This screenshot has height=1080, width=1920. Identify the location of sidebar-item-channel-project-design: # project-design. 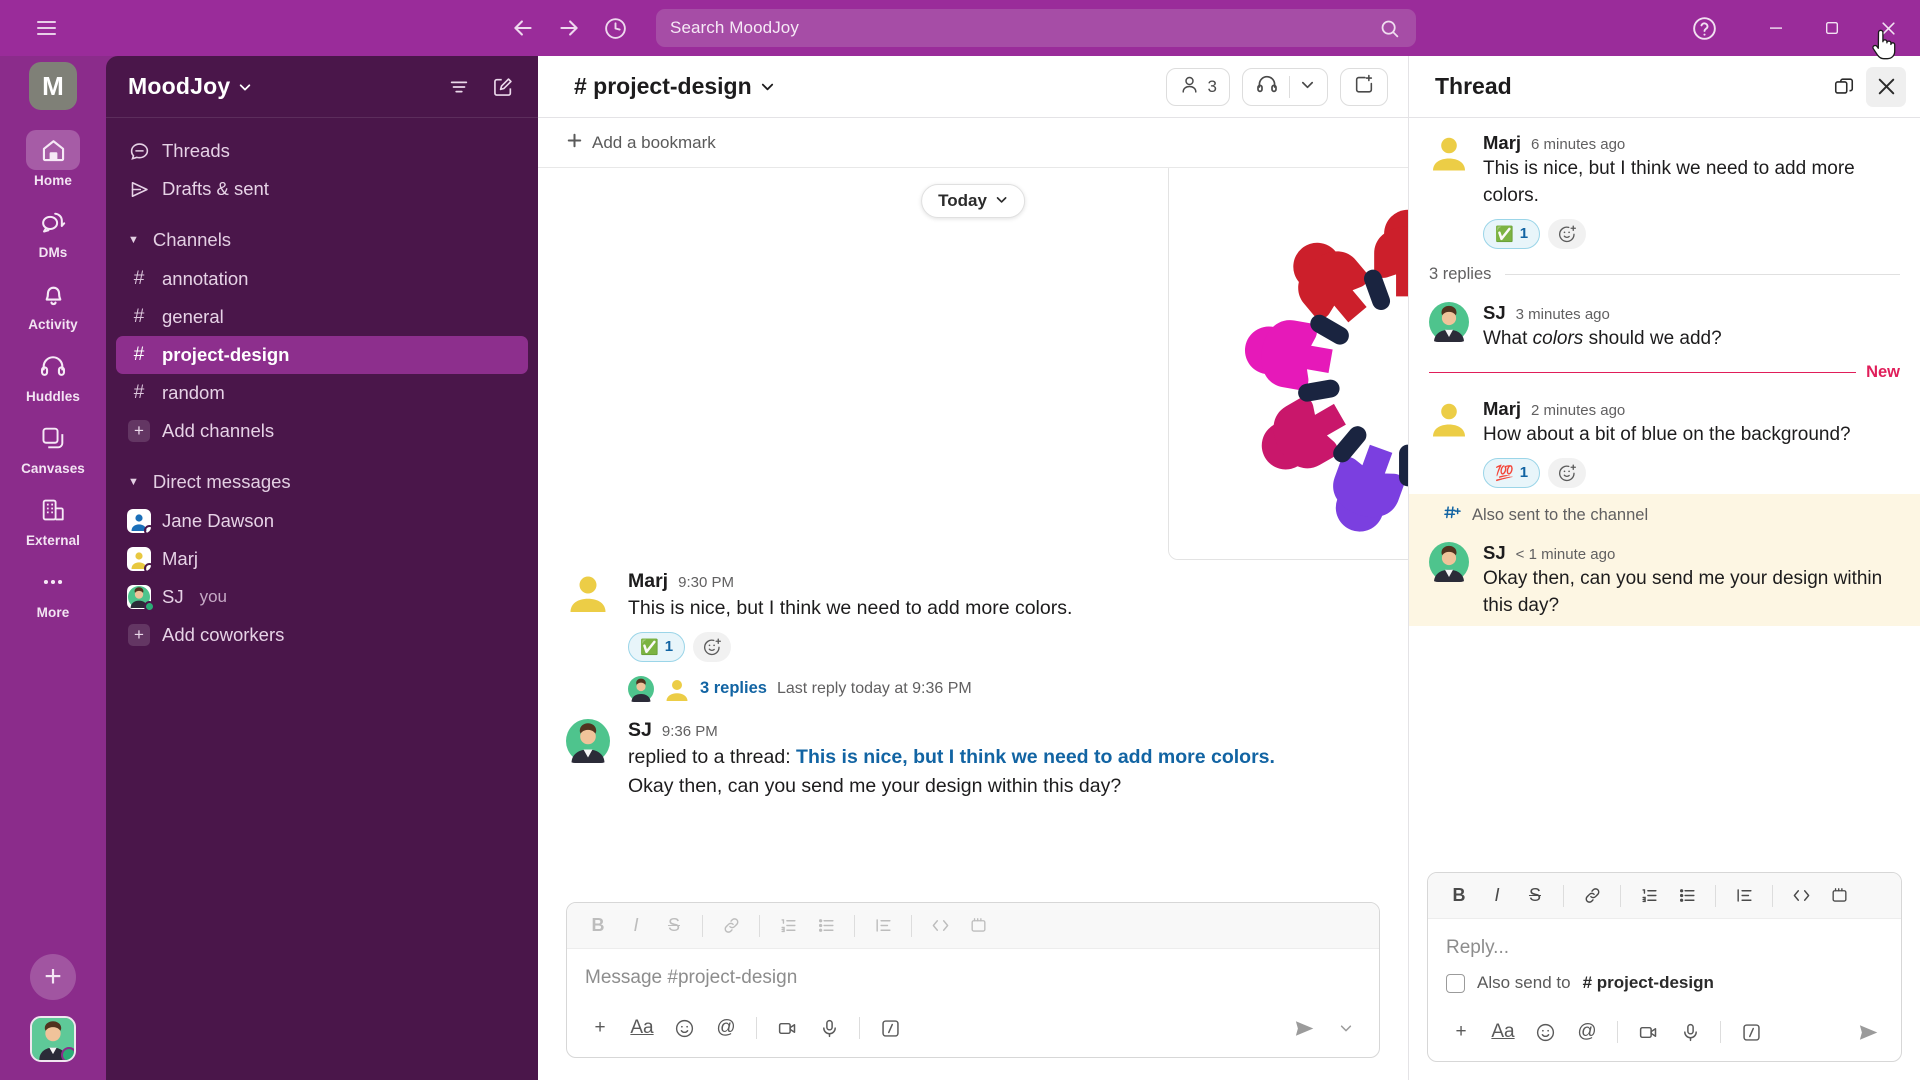
(322, 355).